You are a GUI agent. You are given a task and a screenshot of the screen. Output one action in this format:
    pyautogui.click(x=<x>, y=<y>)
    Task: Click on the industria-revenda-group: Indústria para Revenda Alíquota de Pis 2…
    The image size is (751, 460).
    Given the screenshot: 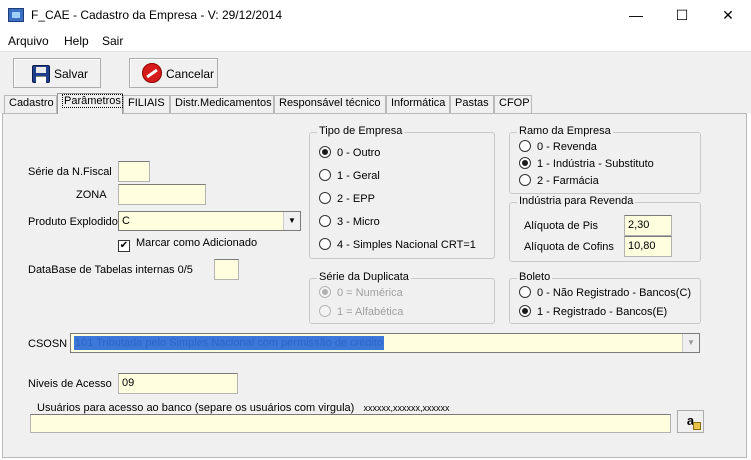 What is the action you would take?
    pyautogui.click(x=605, y=228)
    